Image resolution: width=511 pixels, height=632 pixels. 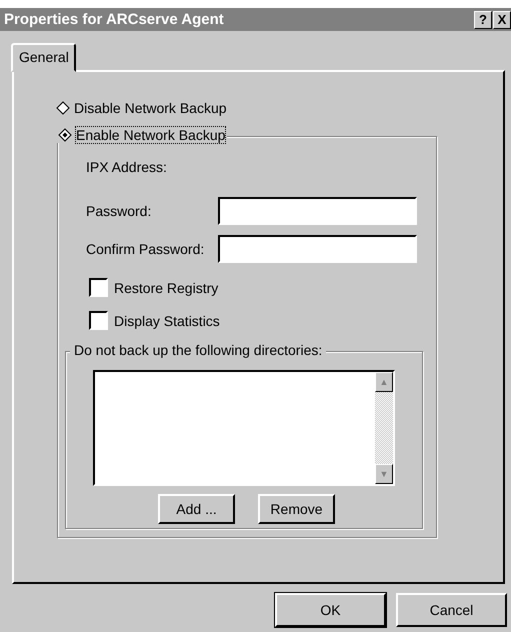 What do you see at coordinates (296, 509) in the screenshot?
I see `remove-button: Remove` at bounding box center [296, 509].